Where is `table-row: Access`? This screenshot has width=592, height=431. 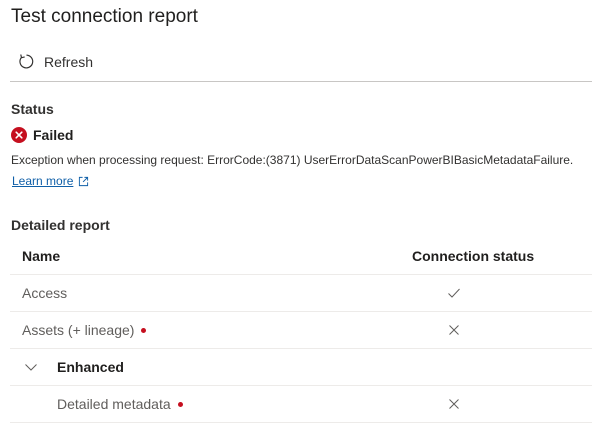 table-row: Access is located at coordinates (301, 293).